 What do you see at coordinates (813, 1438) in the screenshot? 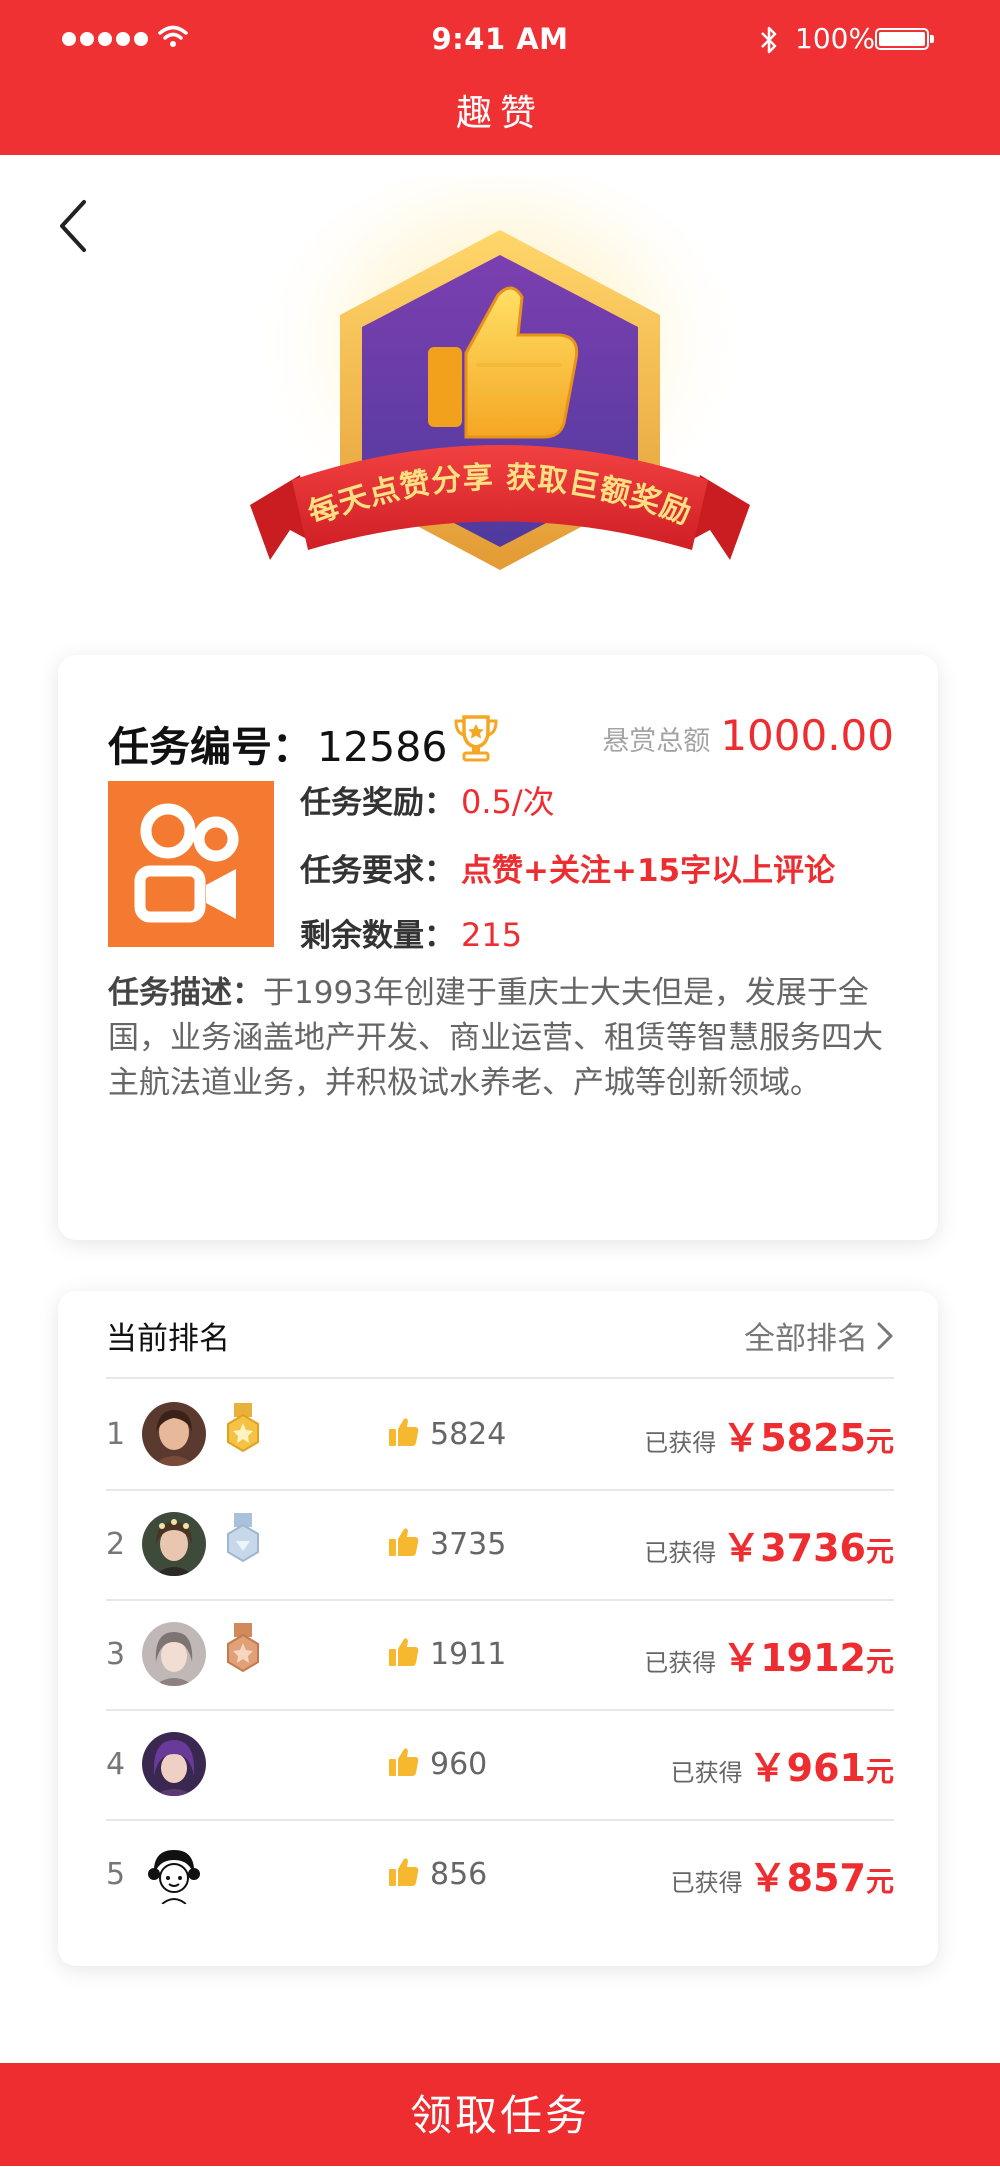
I see `earned-value: 5825` at bounding box center [813, 1438].